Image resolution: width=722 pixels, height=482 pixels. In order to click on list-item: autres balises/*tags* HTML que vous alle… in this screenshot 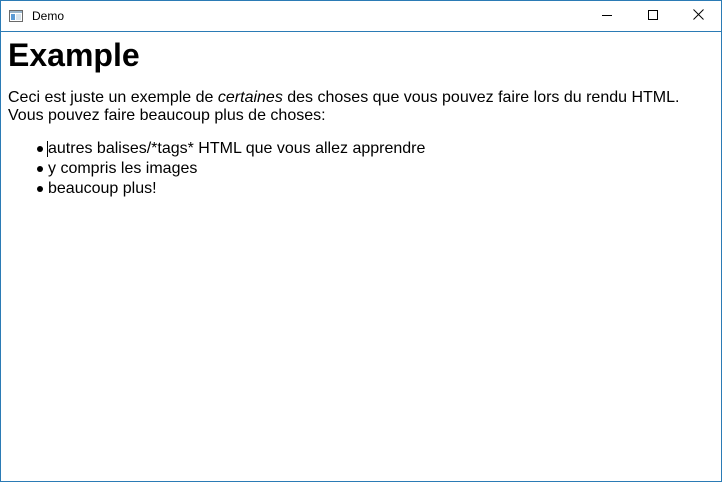, I will do `click(231, 149)`.